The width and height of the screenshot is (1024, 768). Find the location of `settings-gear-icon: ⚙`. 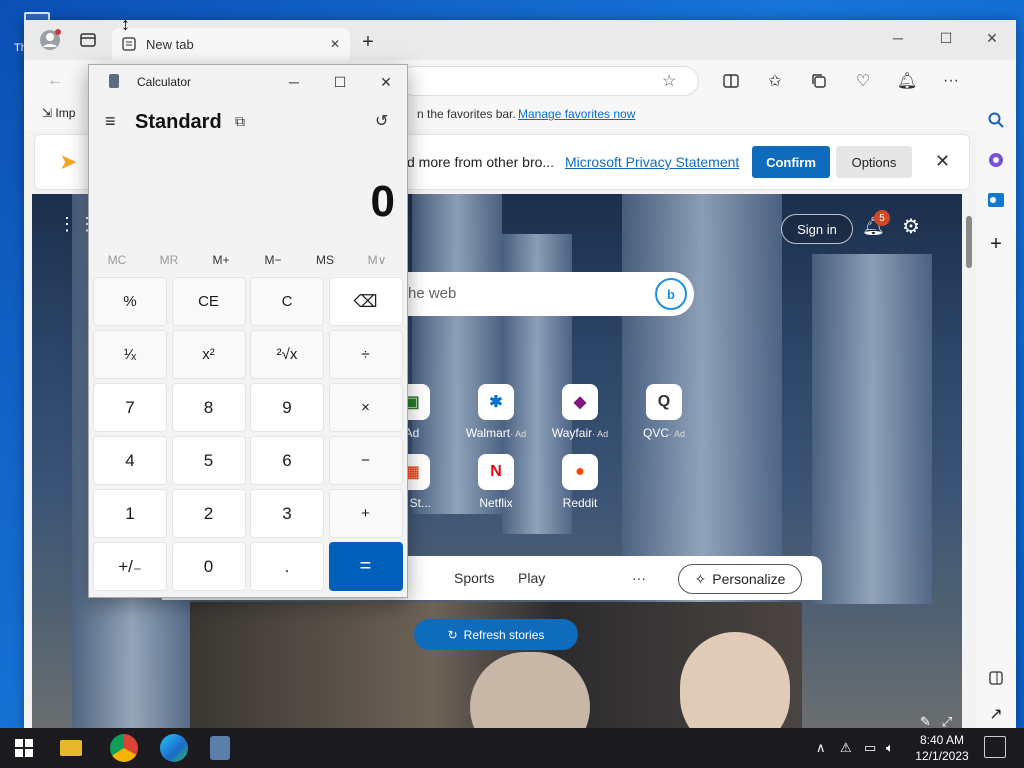

settings-gear-icon: ⚙ is located at coordinates (911, 226).